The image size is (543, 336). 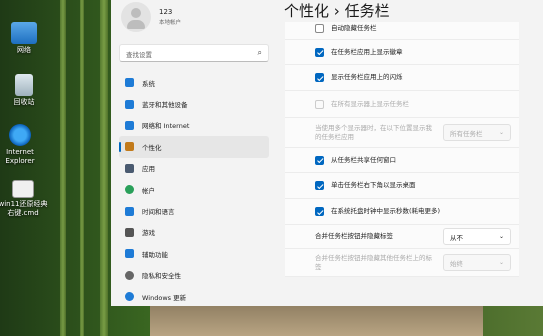 What do you see at coordinates (402, 31) in the screenshot?
I see `option-auto-hide: 自动隐藏任务栏` at bounding box center [402, 31].